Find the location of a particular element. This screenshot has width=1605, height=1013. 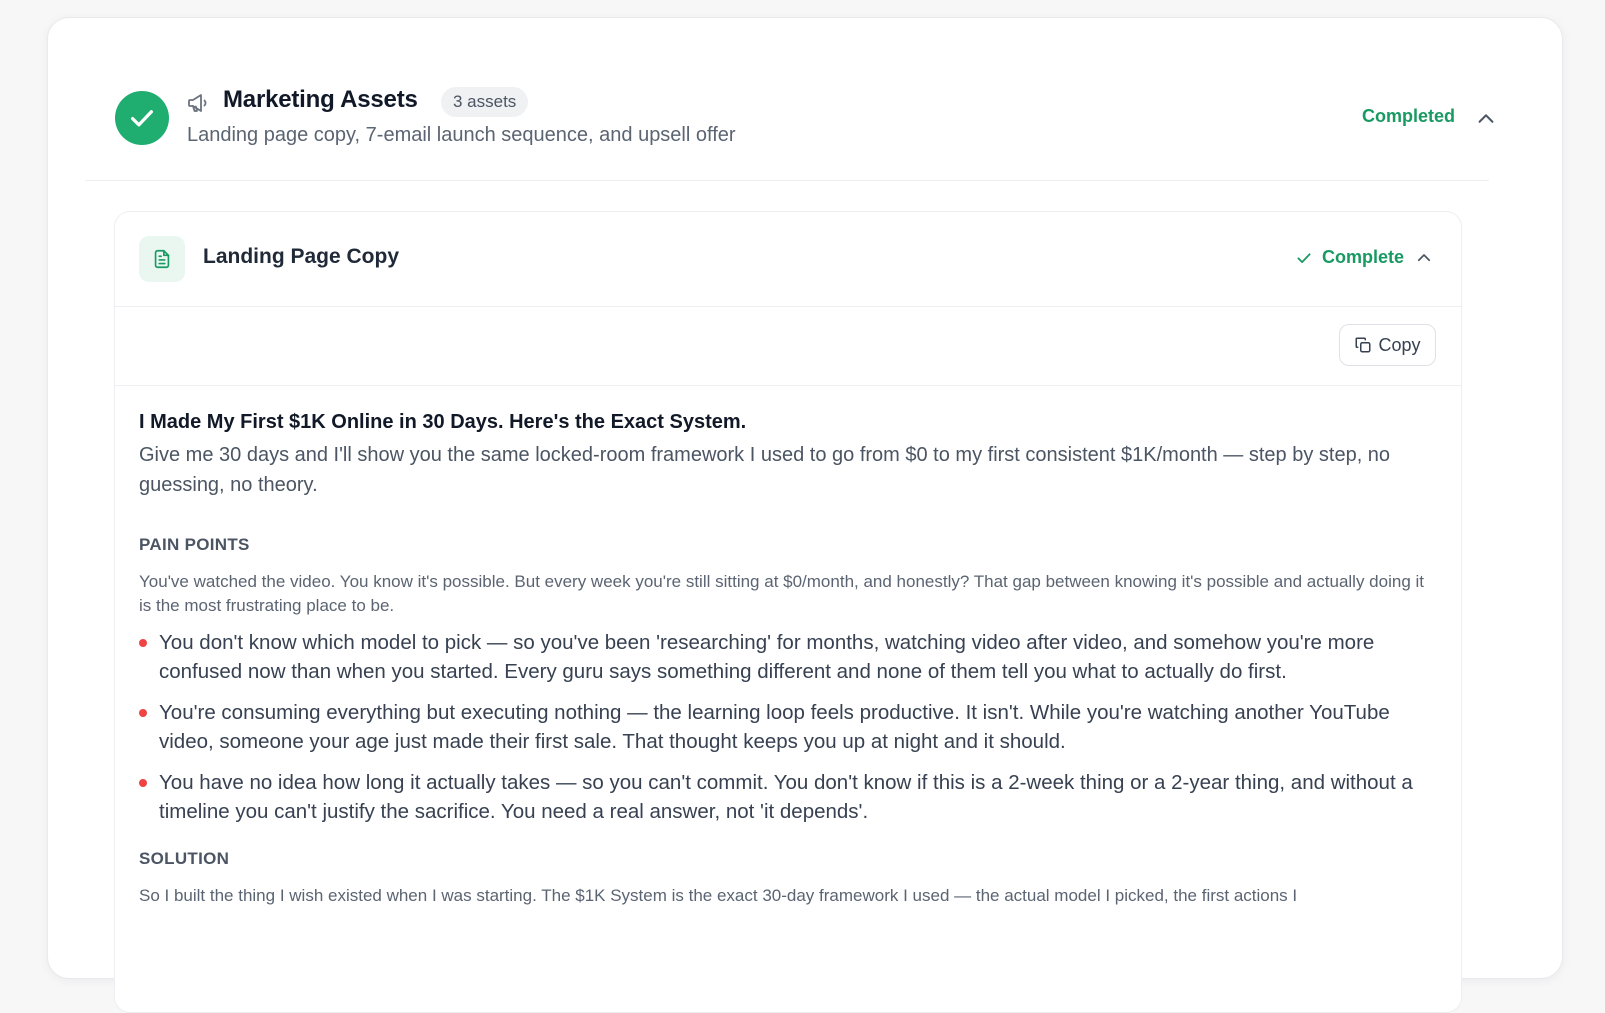

pain-points-label: PAIN POINTS is located at coordinates (194, 544).